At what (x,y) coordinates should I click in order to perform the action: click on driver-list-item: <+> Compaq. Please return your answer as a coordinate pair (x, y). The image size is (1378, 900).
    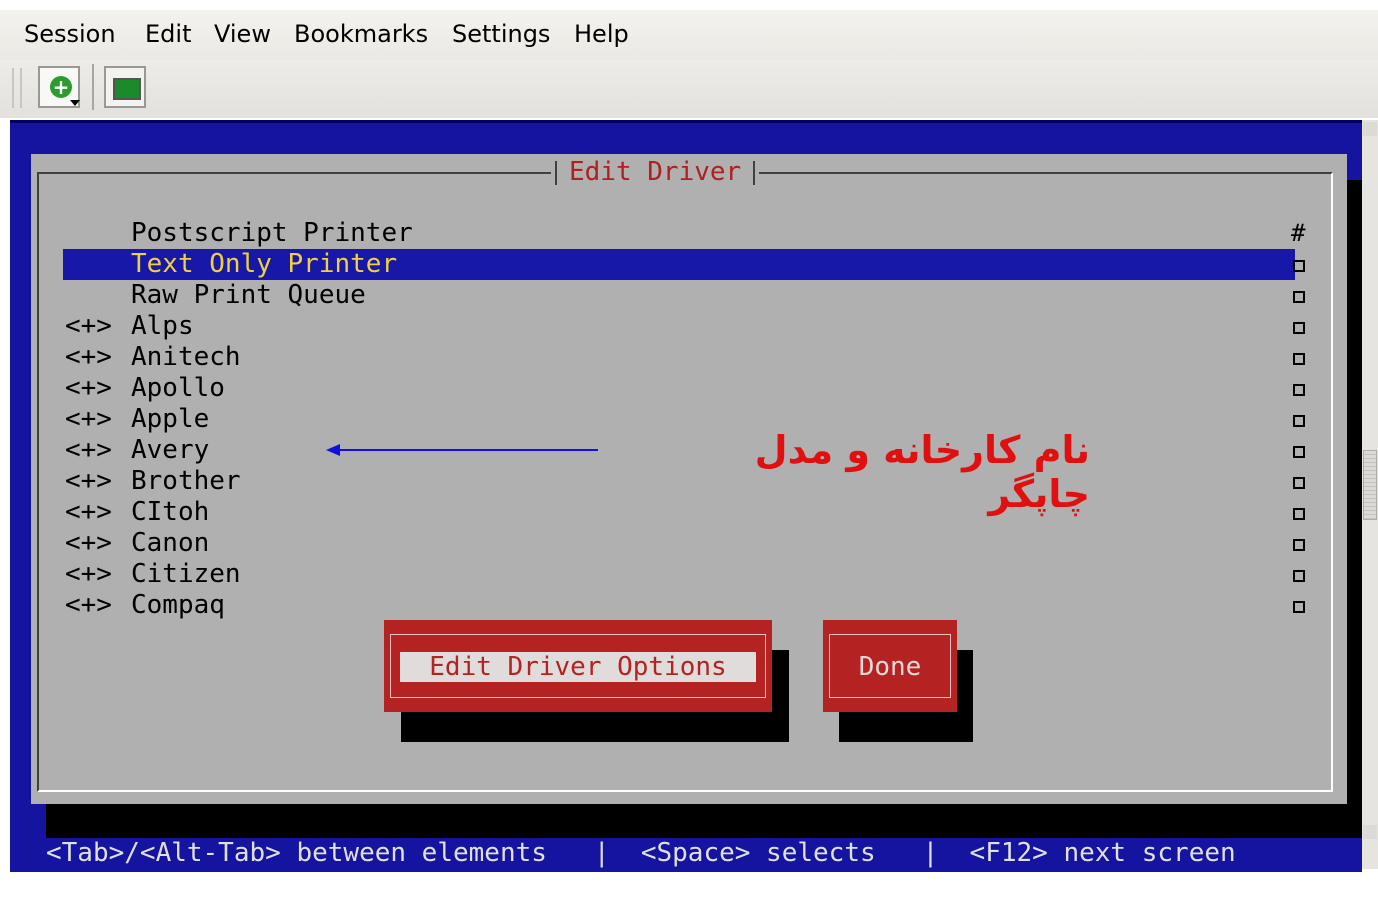
    Looking at the image, I should click on (679, 605).